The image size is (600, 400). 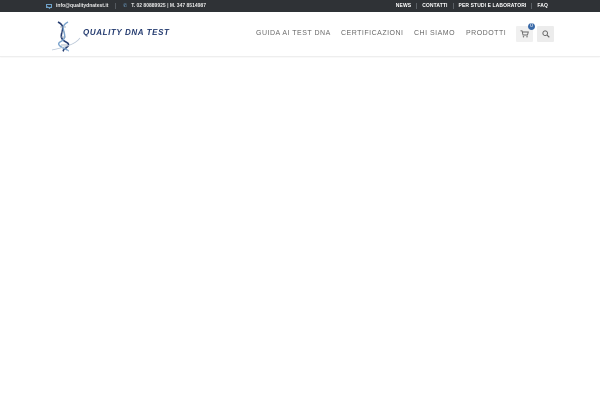 What do you see at coordinates (125, 5) in the screenshot?
I see `phone-icon: ✆` at bounding box center [125, 5].